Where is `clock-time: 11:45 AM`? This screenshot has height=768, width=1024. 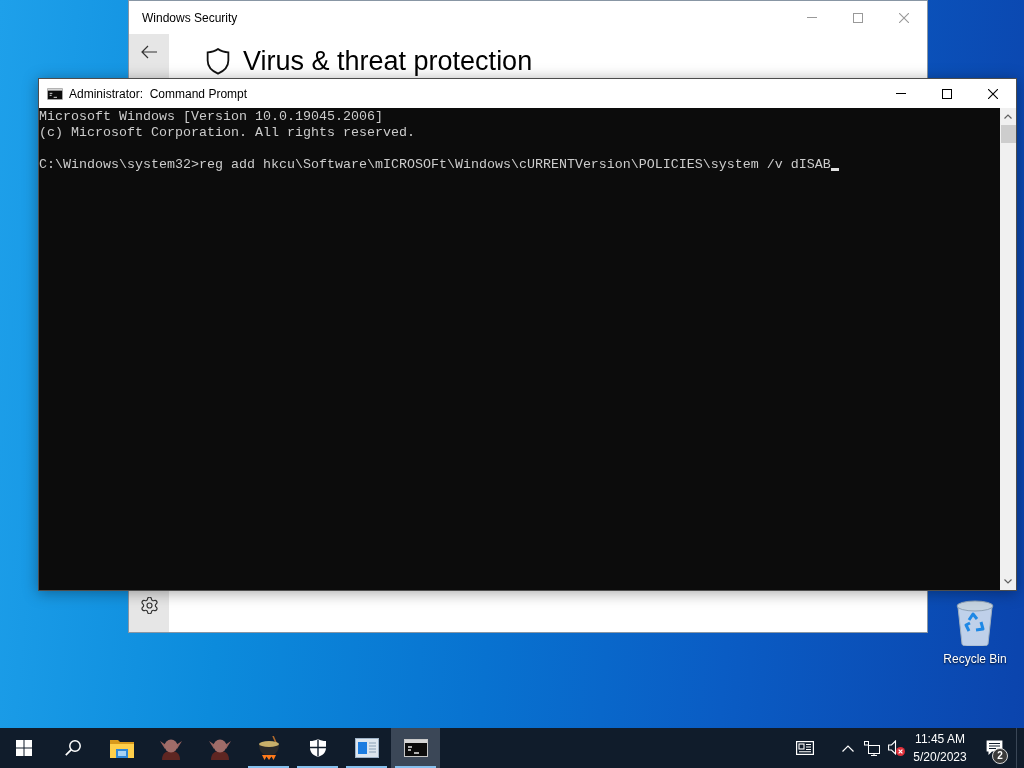 clock-time: 11:45 AM is located at coordinates (940, 739).